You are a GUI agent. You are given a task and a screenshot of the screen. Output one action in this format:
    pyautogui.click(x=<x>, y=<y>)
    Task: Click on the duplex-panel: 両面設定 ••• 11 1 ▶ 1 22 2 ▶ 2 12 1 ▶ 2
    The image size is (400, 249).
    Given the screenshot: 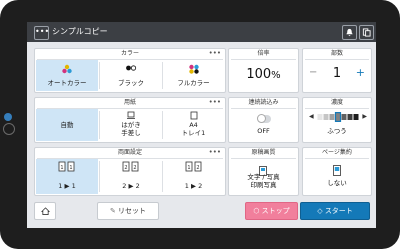 What is the action you would take?
    pyautogui.click(x=130, y=171)
    